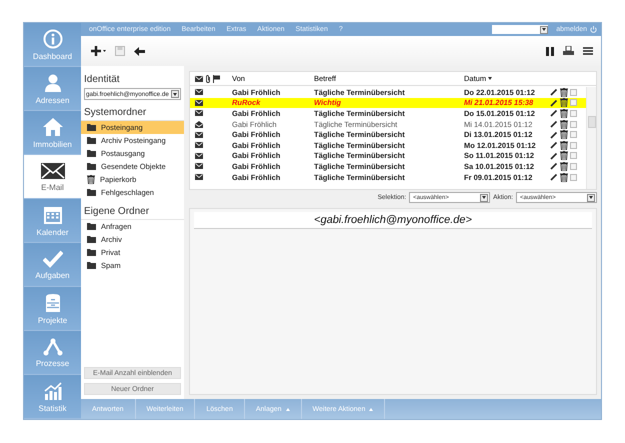  I want to click on folder-icon, so click(91, 192).